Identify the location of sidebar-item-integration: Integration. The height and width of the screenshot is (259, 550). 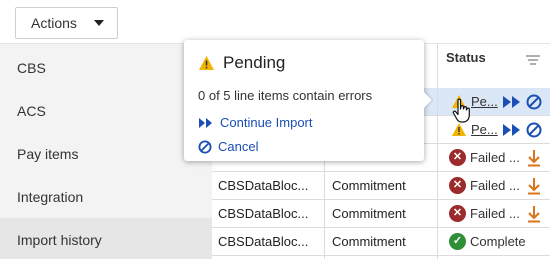
(106, 196).